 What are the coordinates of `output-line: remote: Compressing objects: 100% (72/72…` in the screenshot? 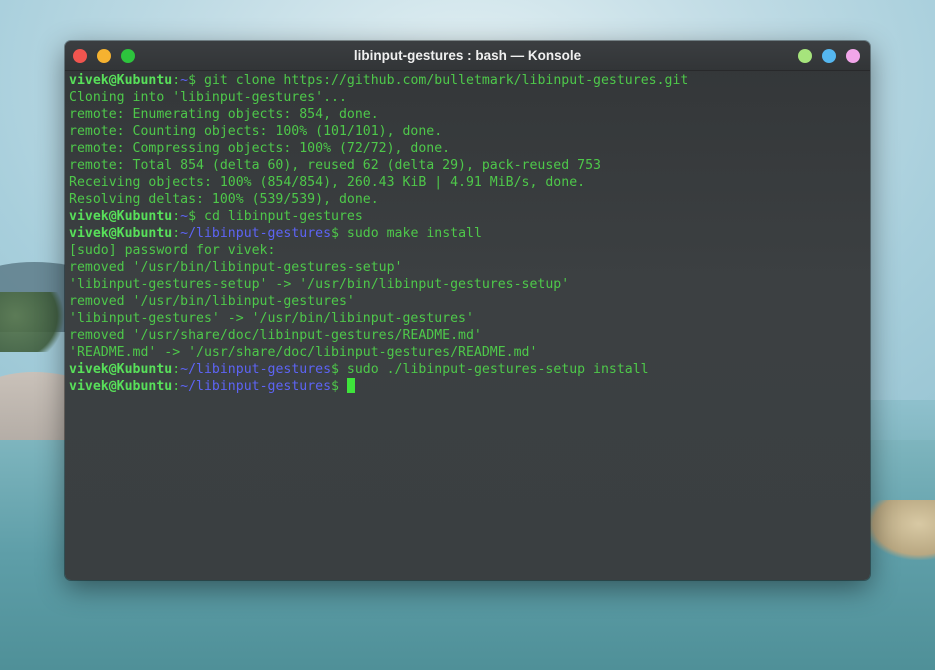 It's located at (467, 148).